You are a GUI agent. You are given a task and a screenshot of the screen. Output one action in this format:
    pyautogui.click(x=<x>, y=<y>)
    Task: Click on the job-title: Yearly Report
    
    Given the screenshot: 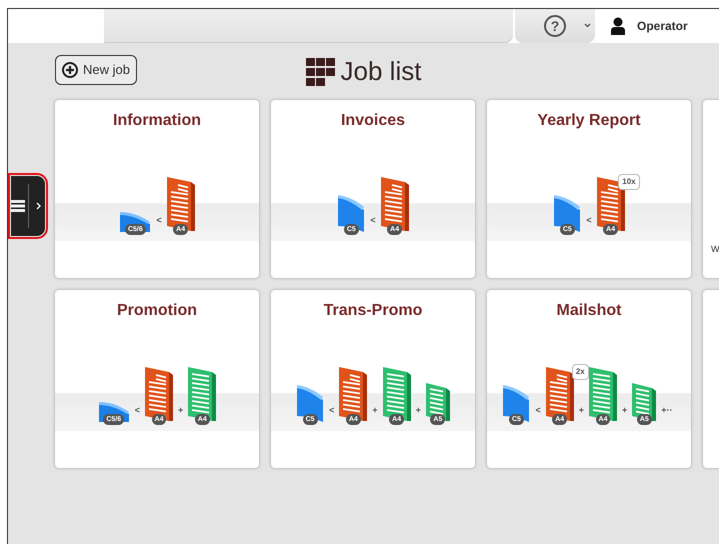 What is the action you would take?
    pyautogui.click(x=589, y=121)
    